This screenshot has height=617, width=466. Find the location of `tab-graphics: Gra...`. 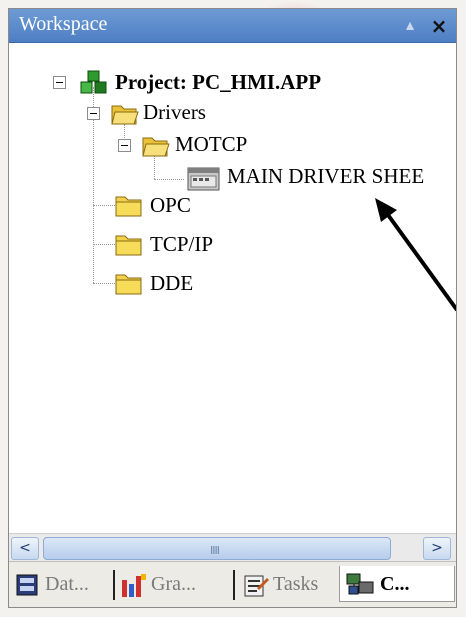

tab-graphics: Gra... is located at coordinates (174, 584).